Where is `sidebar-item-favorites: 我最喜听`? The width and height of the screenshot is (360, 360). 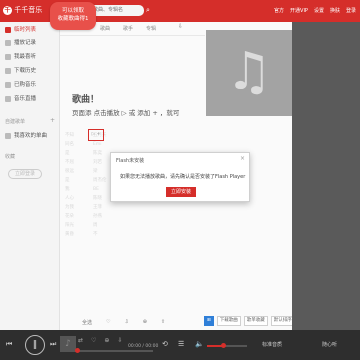
sidebar-item-favorites: 我最喜听 is located at coordinates (30, 57).